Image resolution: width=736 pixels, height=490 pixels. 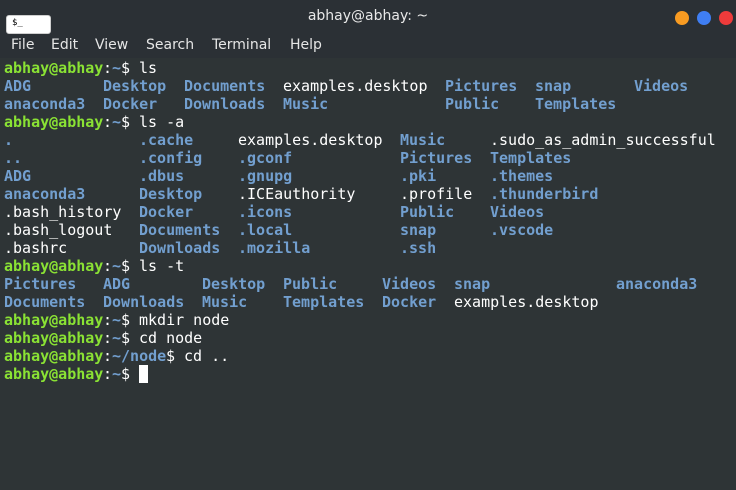 I want to click on dir-entry: .mozilla, so click(x=274, y=248).